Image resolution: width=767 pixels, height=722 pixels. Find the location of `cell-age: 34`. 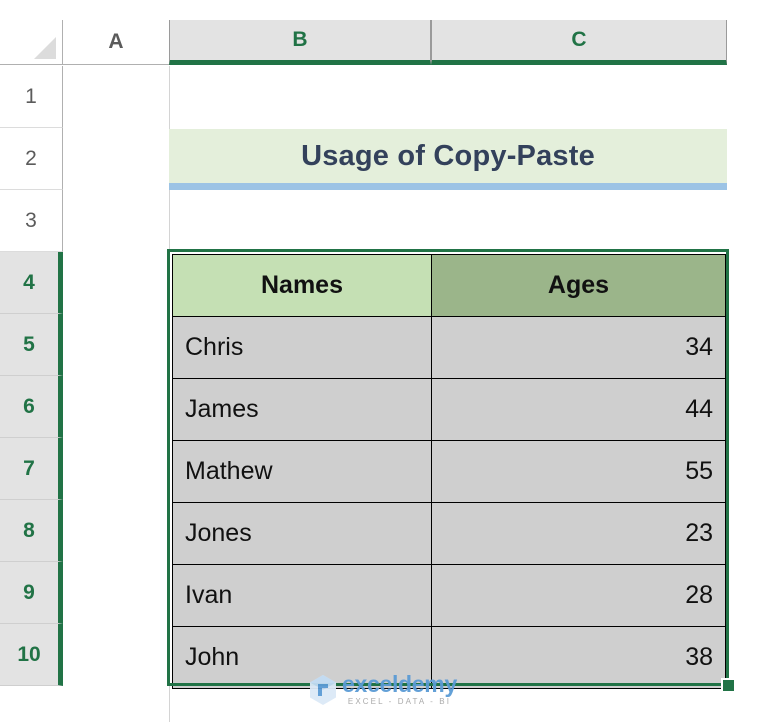

cell-age: 34 is located at coordinates (578, 347).